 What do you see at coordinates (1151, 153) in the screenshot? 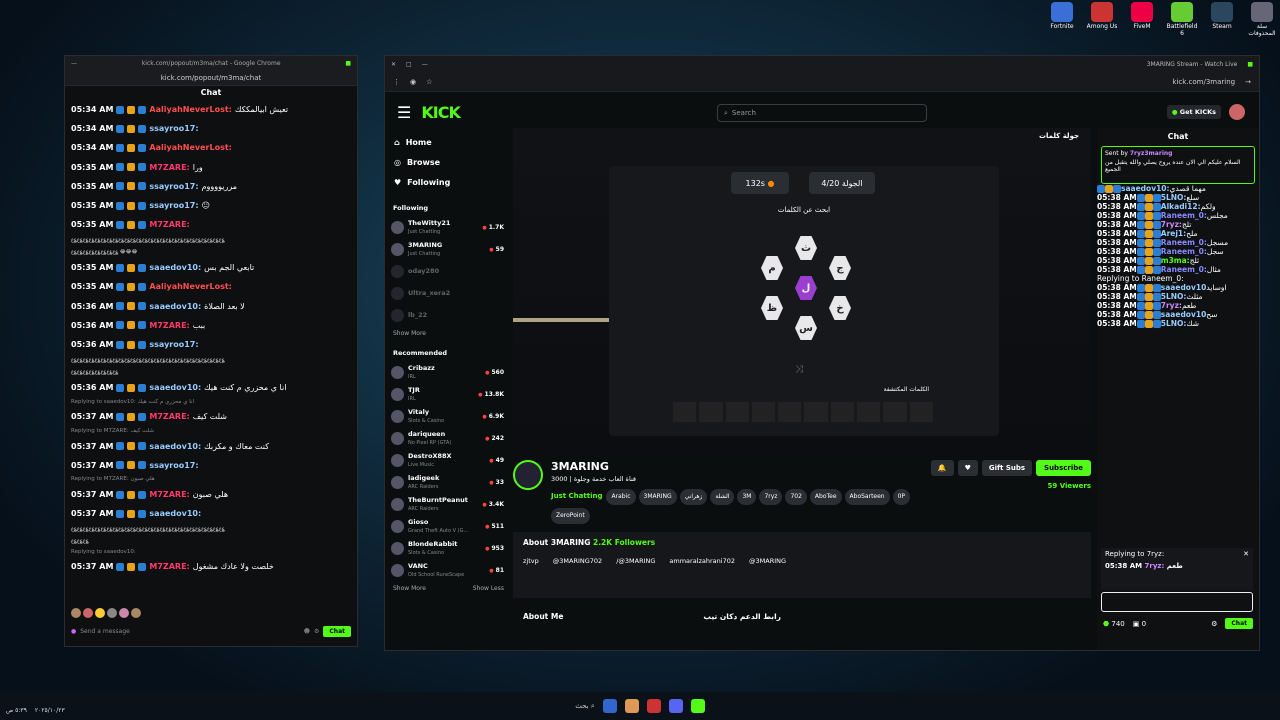
I see `pinned-user: 7ryz3maring` at bounding box center [1151, 153].